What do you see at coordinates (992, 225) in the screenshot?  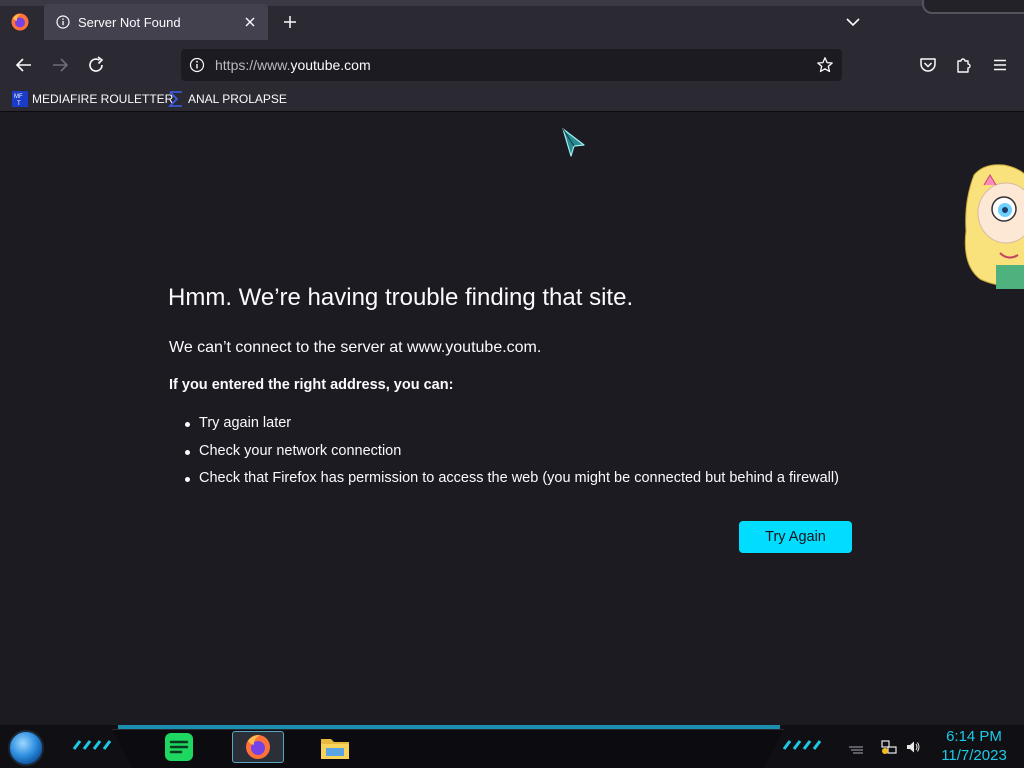 I see `cartoon-character-sticker` at bounding box center [992, 225].